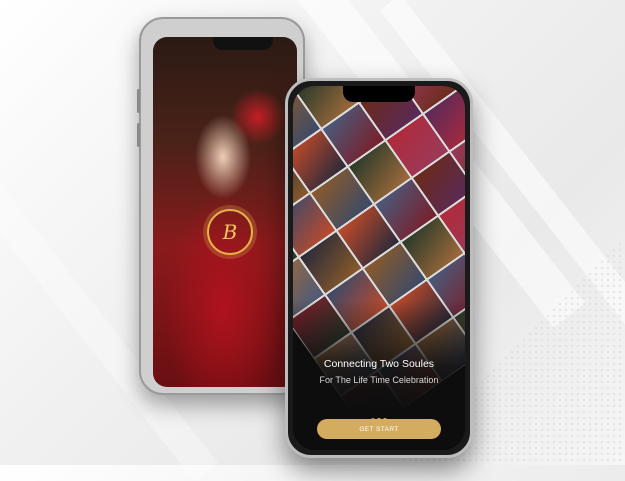 This screenshot has width=625, height=481. What do you see at coordinates (379, 364) in the screenshot?
I see `tagline-title: Connecting Two Soules` at bounding box center [379, 364].